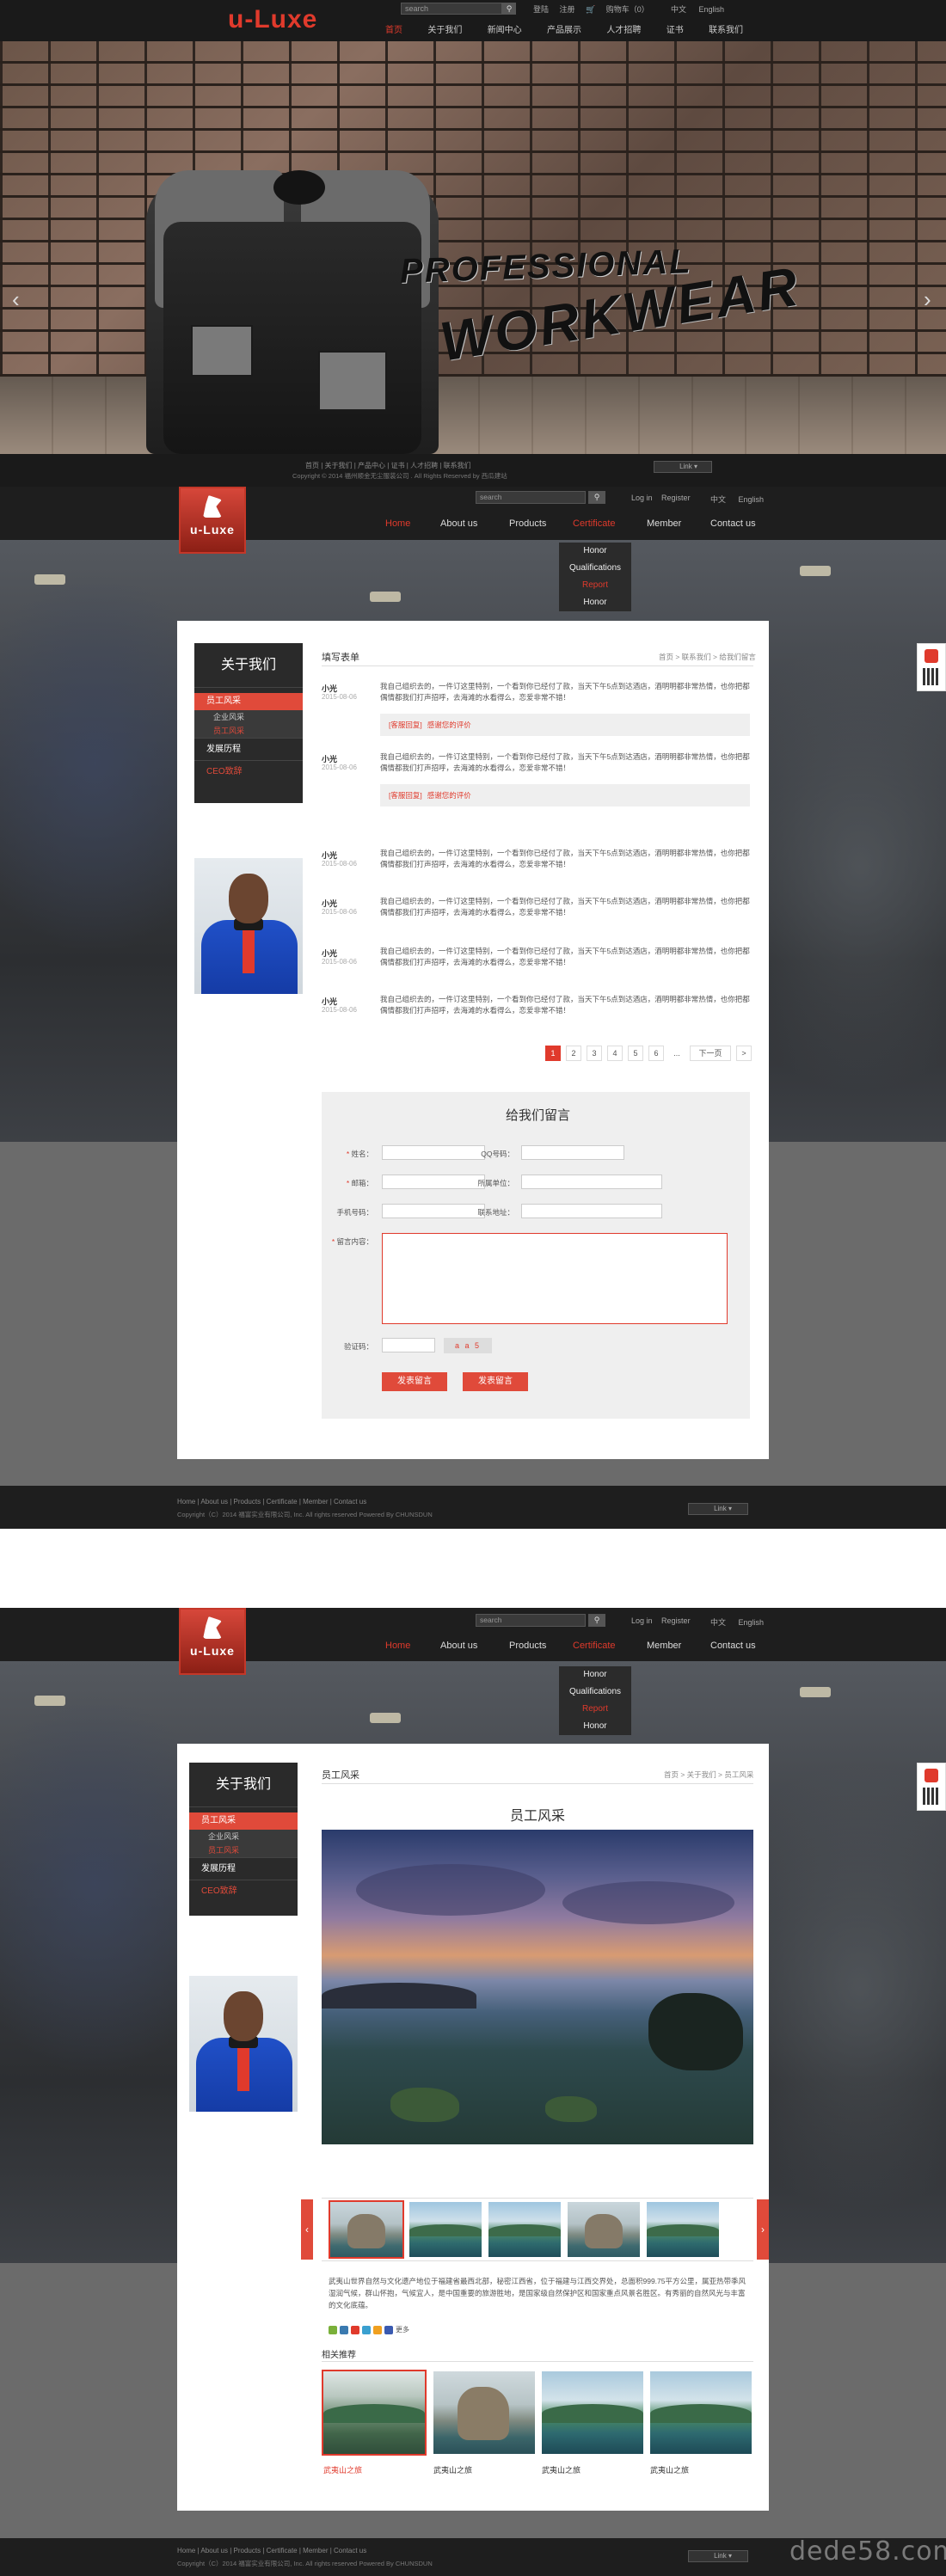 Image resolution: width=946 pixels, height=2576 pixels. Describe the element at coordinates (623, 31) in the screenshot. I see `nav-jobs: 人才招聘` at that location.